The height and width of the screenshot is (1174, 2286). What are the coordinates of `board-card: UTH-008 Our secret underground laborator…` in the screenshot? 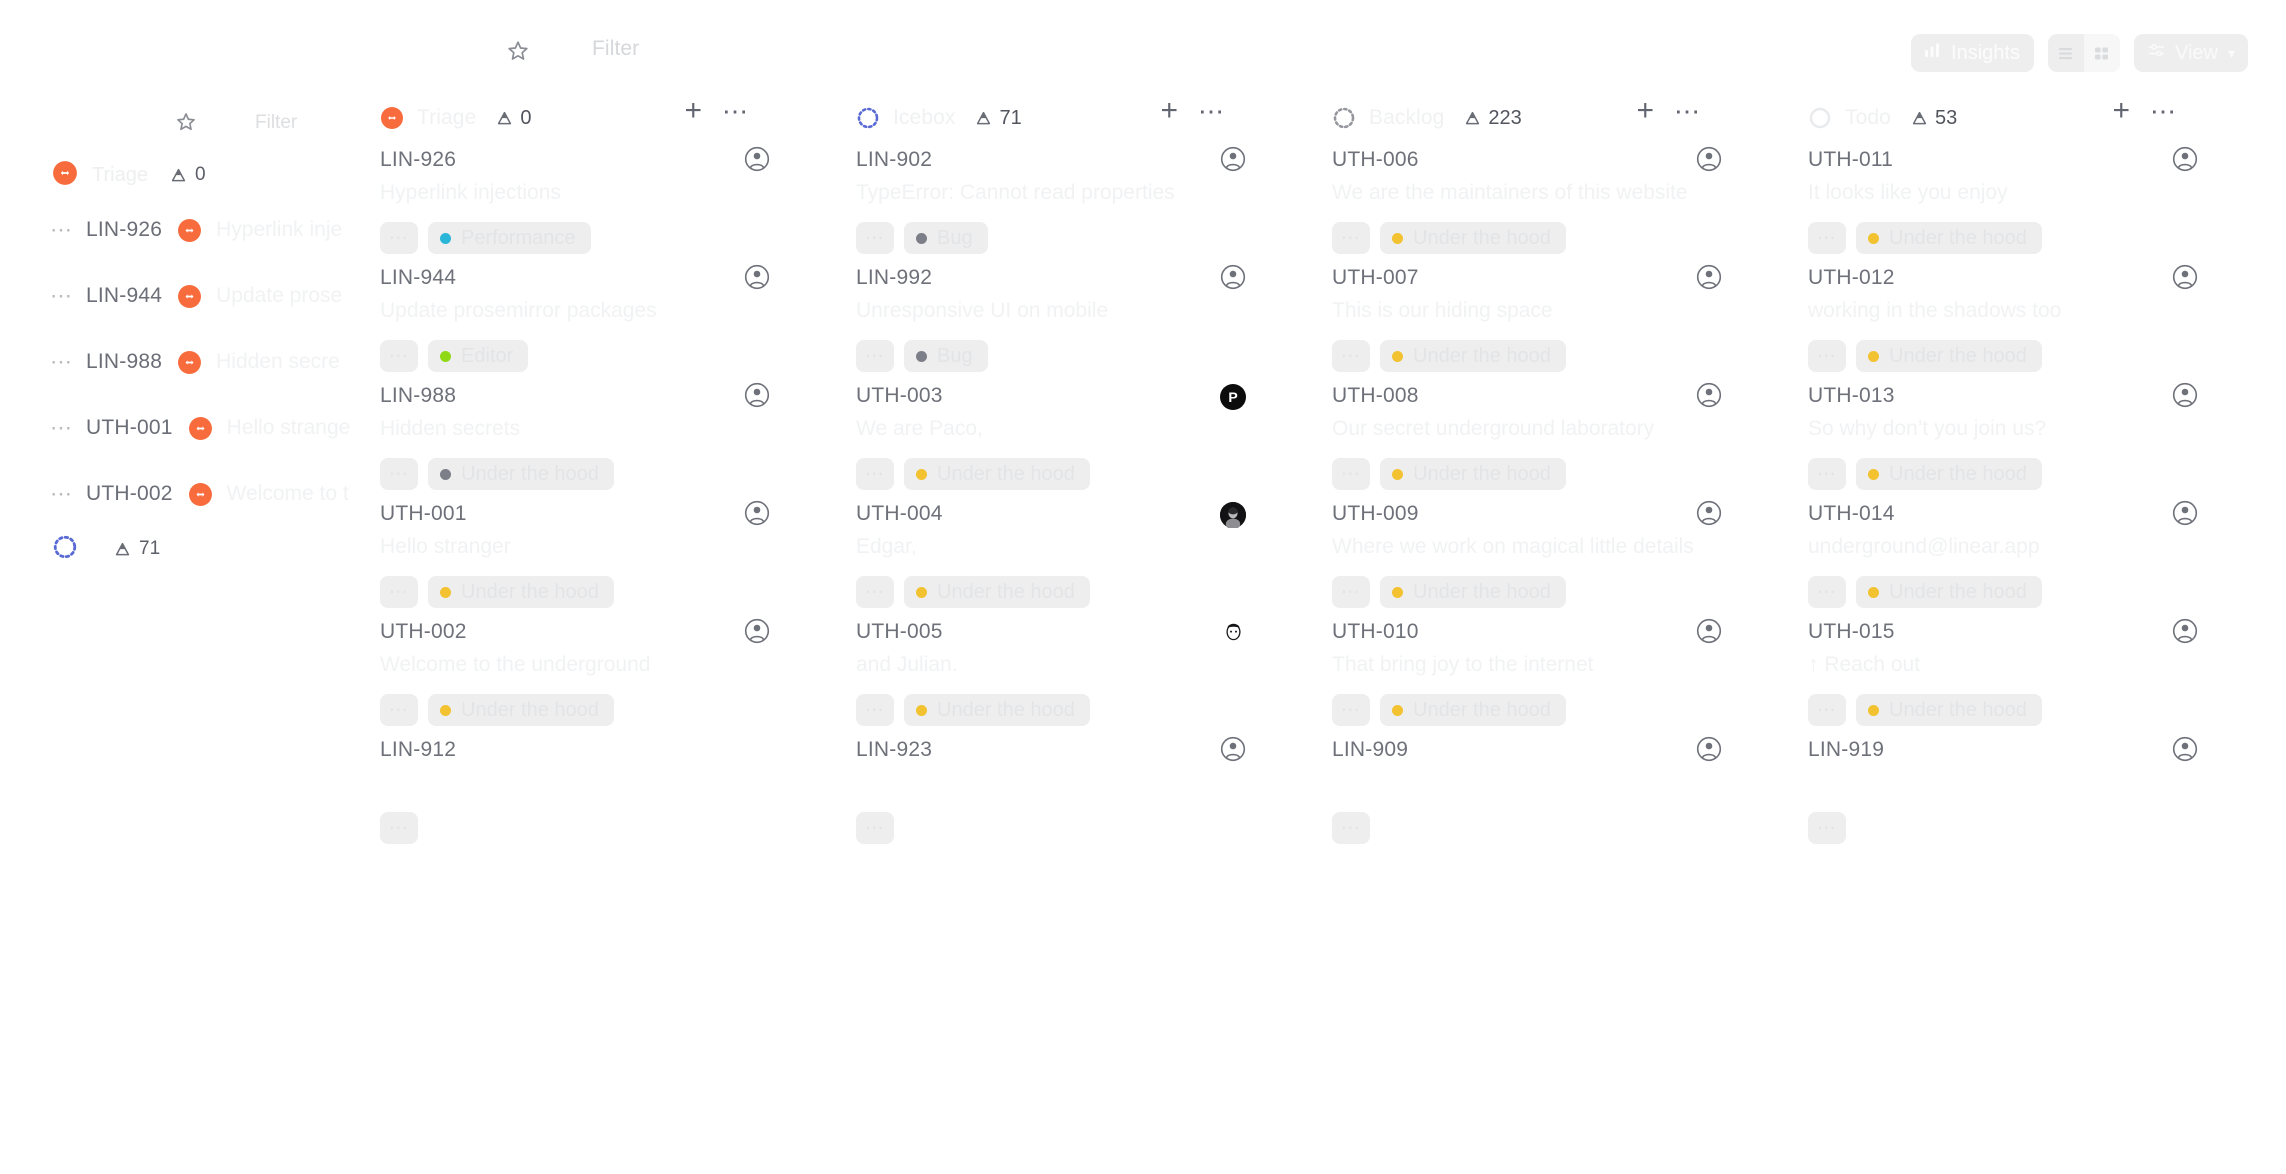 It's located at (1570, 442).